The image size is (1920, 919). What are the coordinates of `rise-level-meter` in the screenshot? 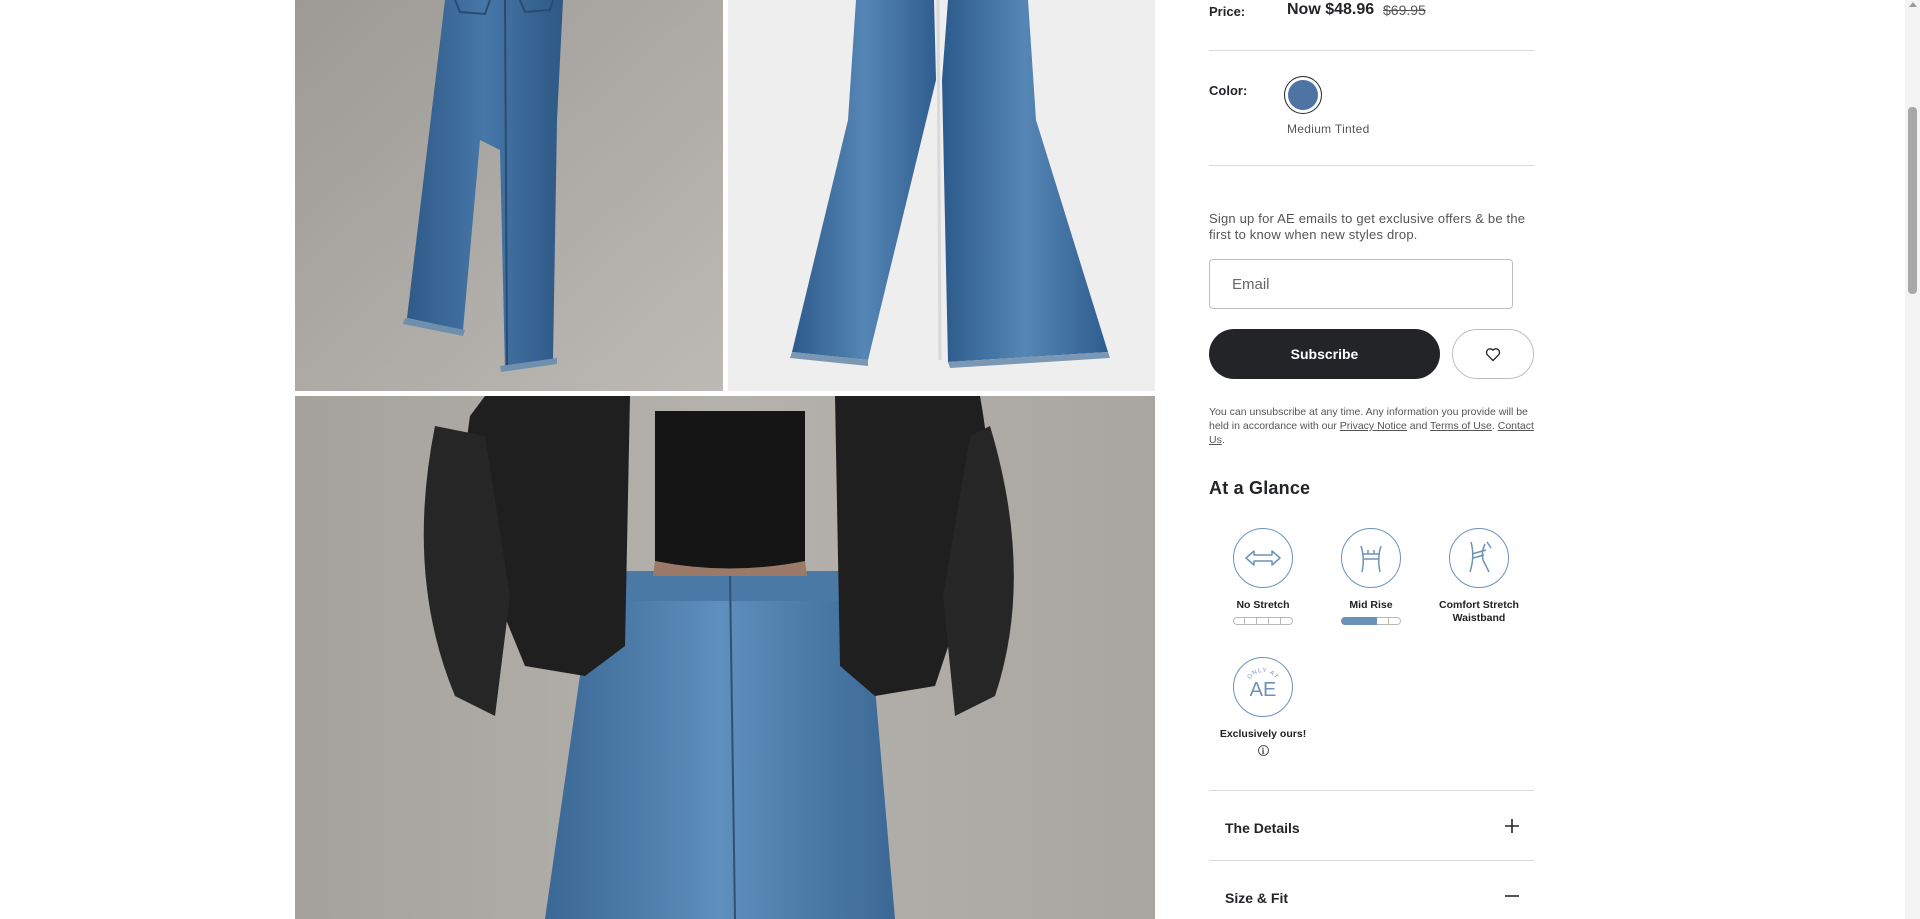 It's located at (1371, 621).